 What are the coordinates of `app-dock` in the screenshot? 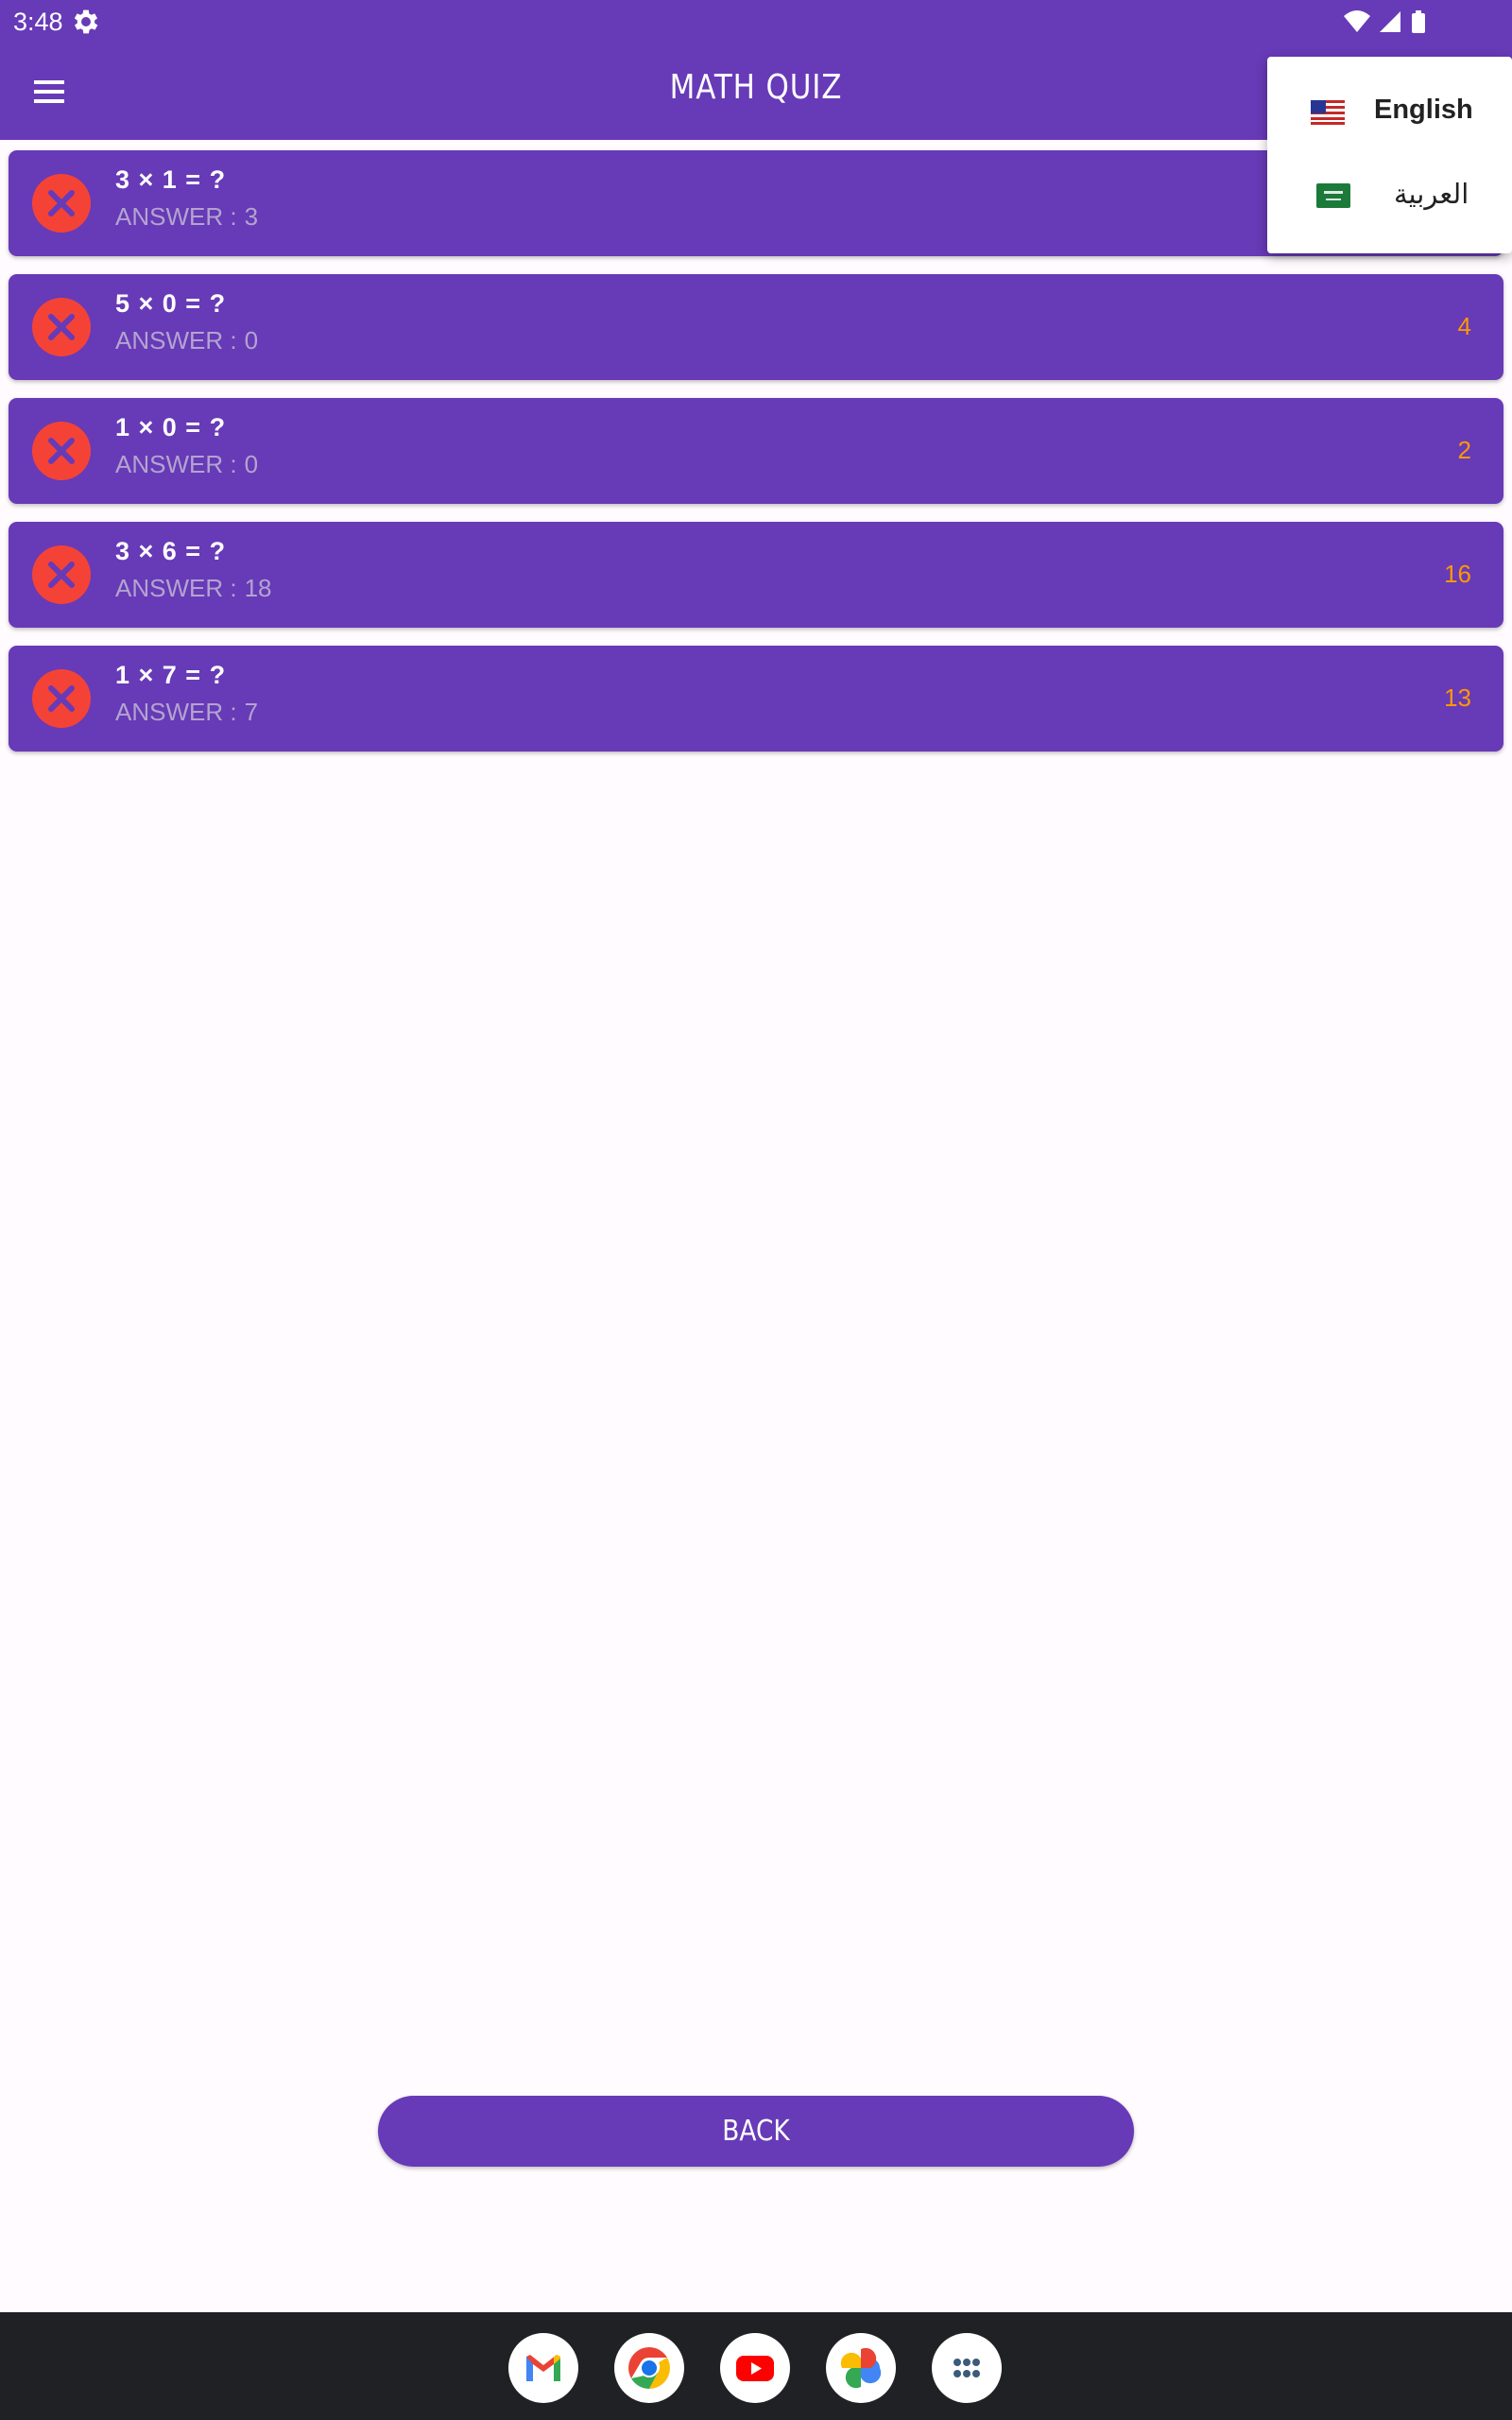 It's located at (756, 2366).